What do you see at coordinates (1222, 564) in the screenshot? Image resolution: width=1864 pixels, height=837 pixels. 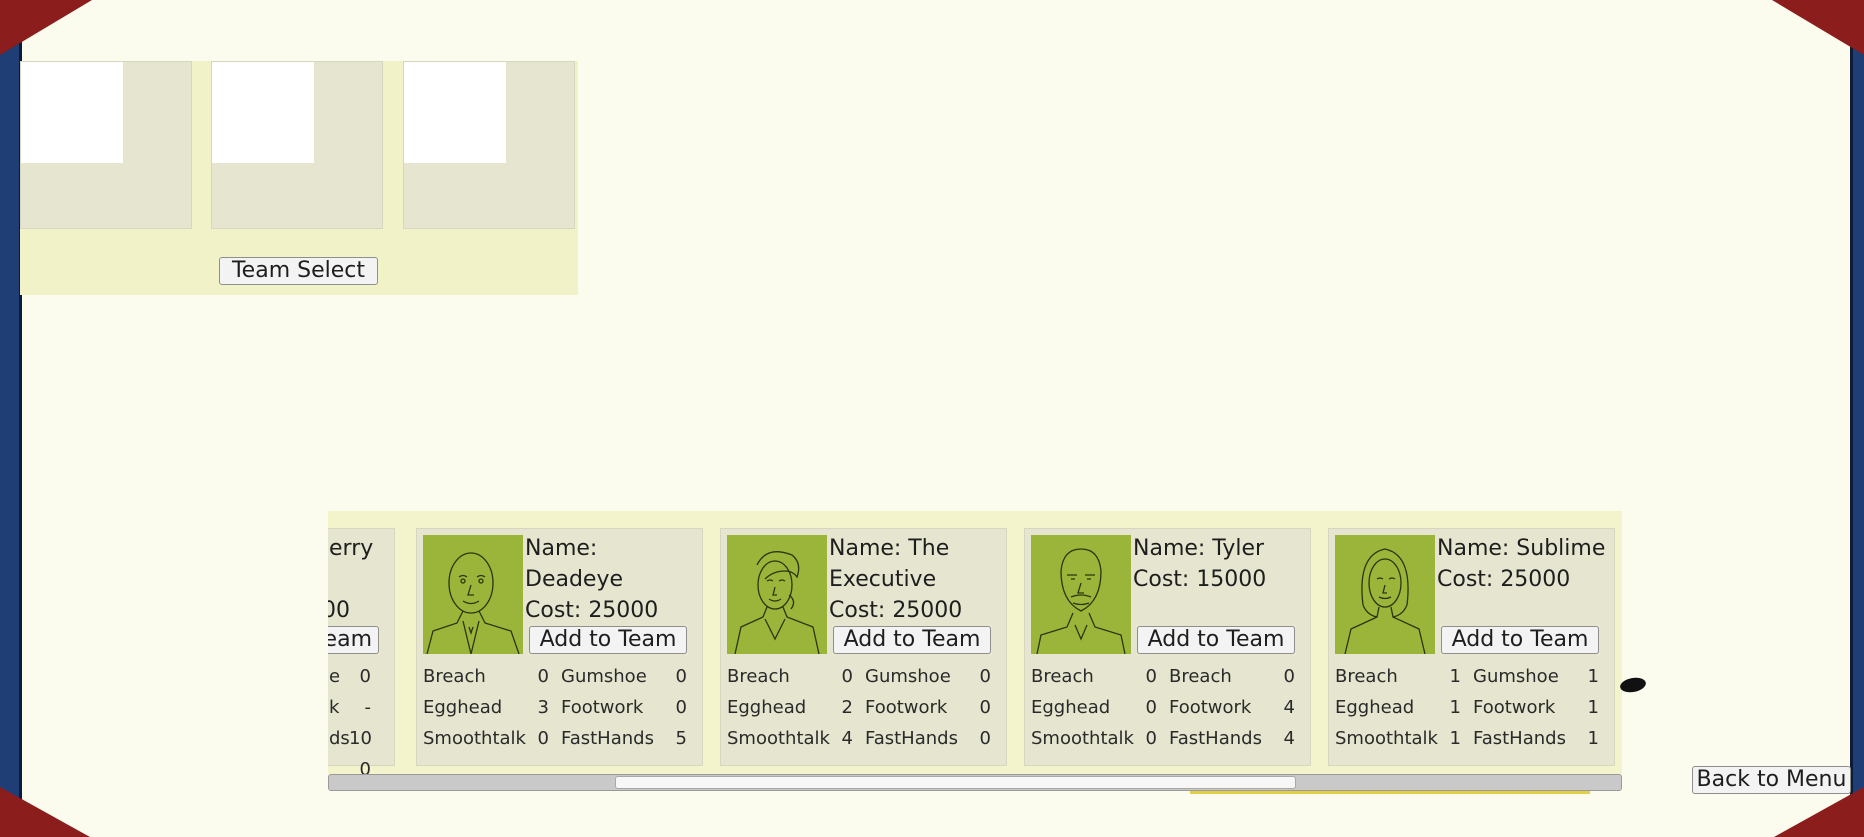 I see `recruit-info: Name: Tyler Cost: 15000` at bounding box center [1222, 564].